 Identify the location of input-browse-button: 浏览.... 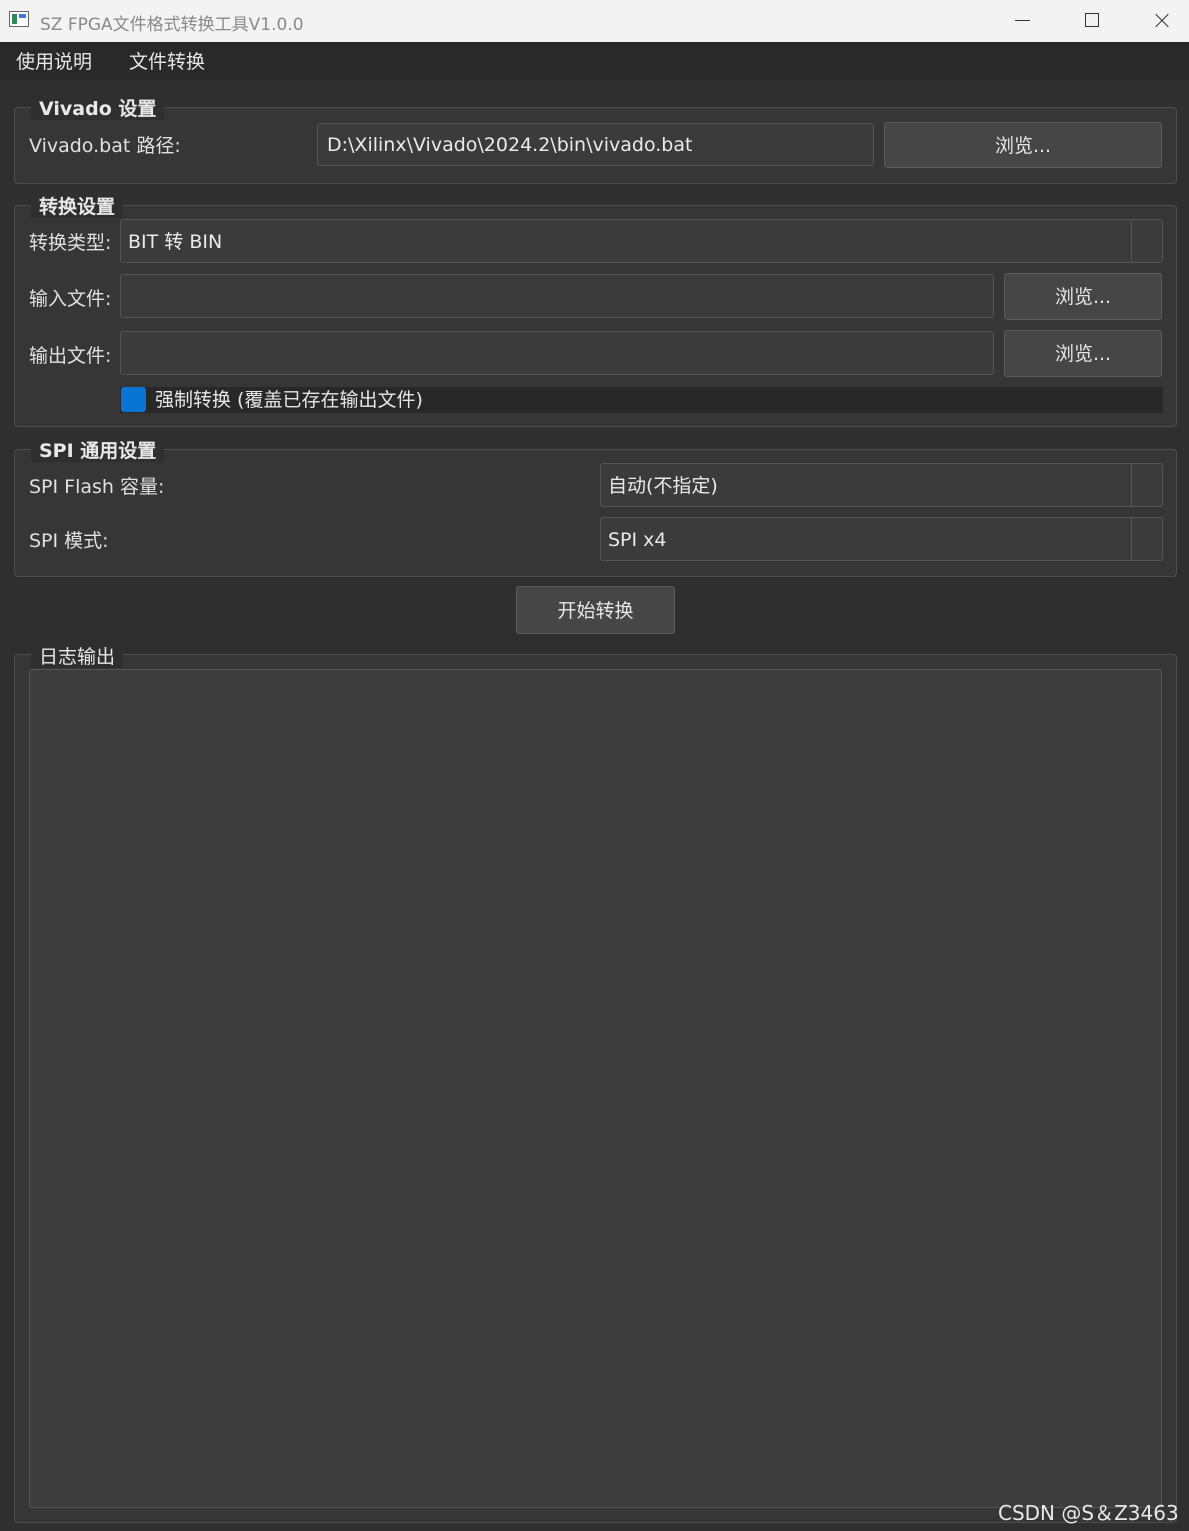
(1083, 296).